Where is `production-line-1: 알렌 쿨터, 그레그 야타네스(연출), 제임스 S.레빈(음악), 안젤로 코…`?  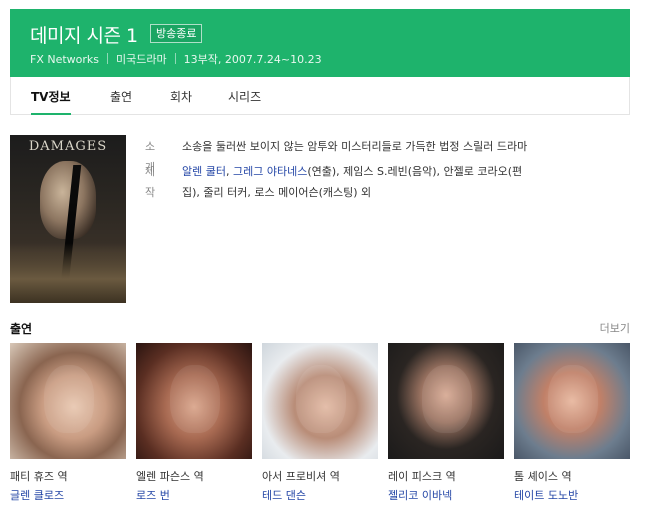
production-line-1: 알렌 쿨터, 그레그 야타네스(연출), 제임스 S.레빈(음악), 안젤로 코… is located at coordinates (392, 171).